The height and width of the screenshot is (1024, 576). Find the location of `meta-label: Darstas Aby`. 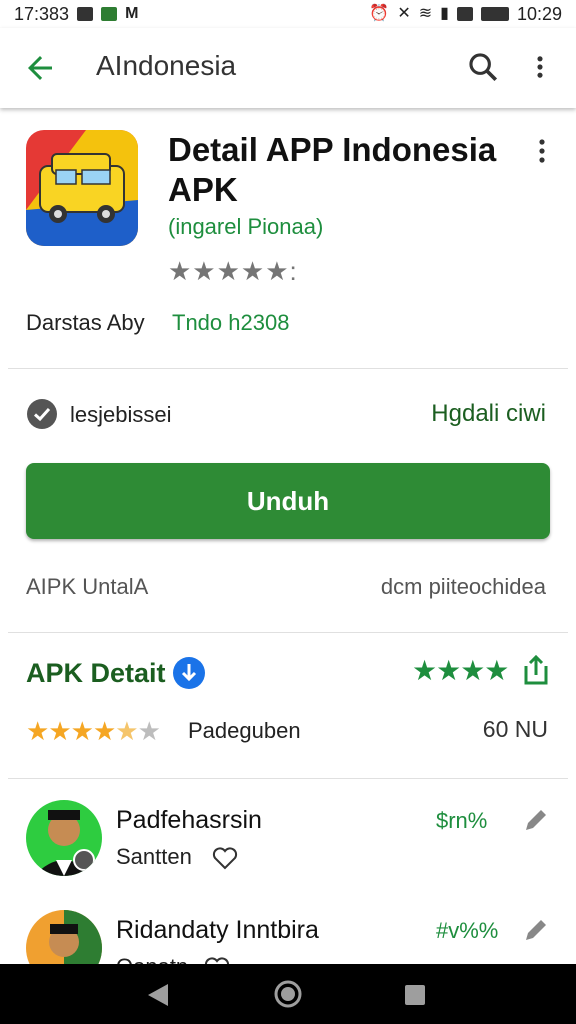

meta-label: Darstas Aby is located at coordinates (85, 322).